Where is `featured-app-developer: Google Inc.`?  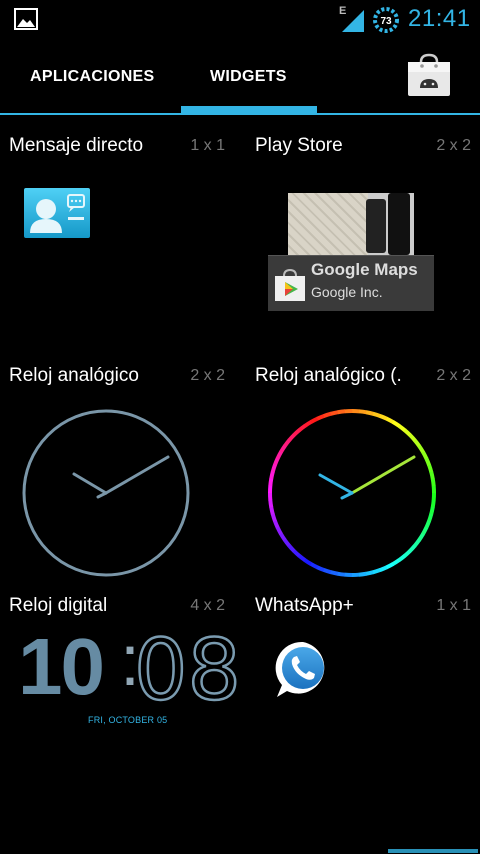 featured-app-developer: Google Inc. is located at coordinates (347, 292).